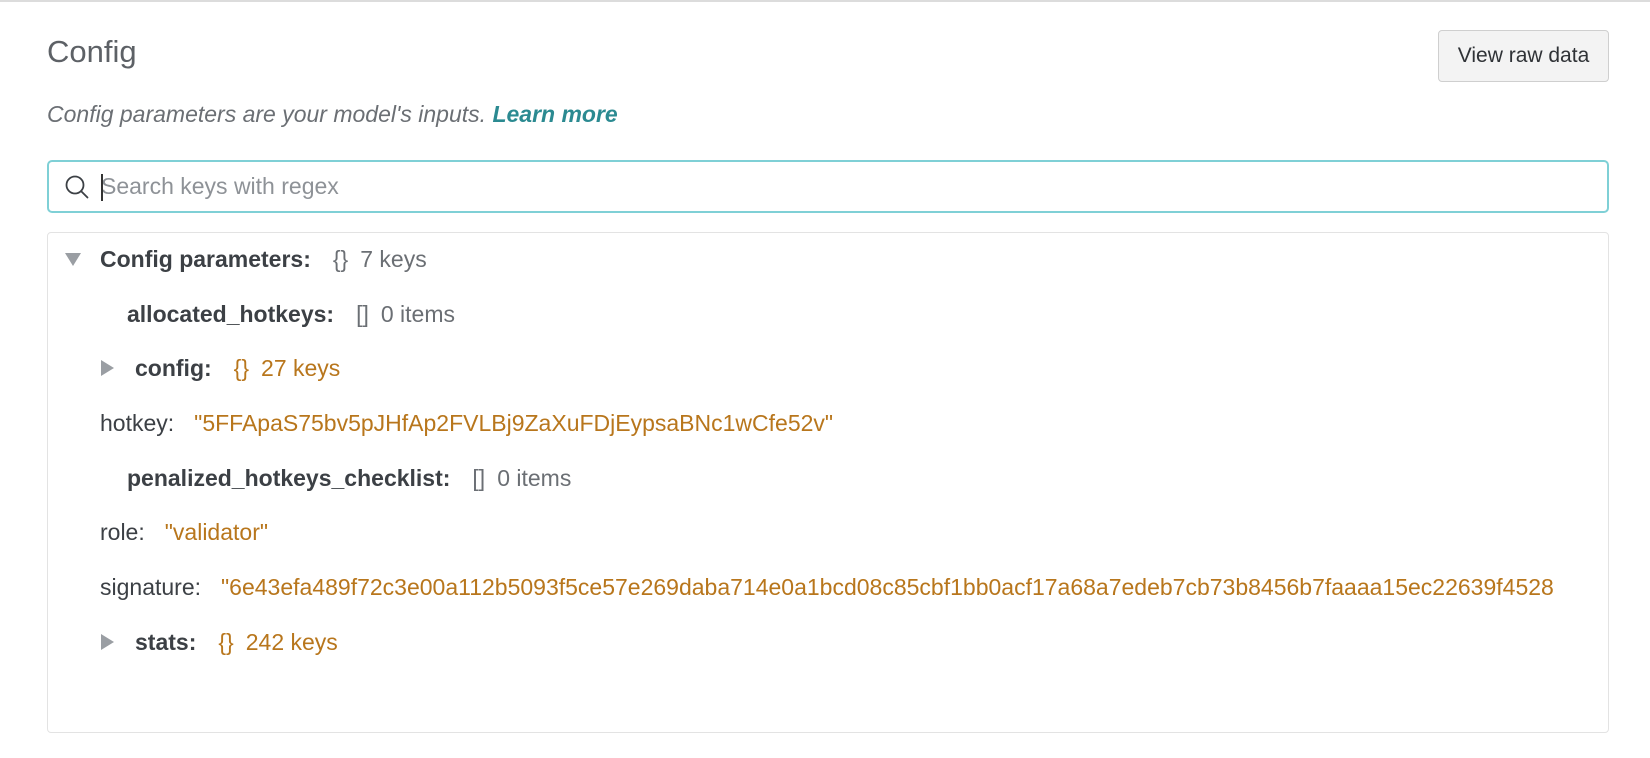  I want to click on search-icon, so click(77, 187).